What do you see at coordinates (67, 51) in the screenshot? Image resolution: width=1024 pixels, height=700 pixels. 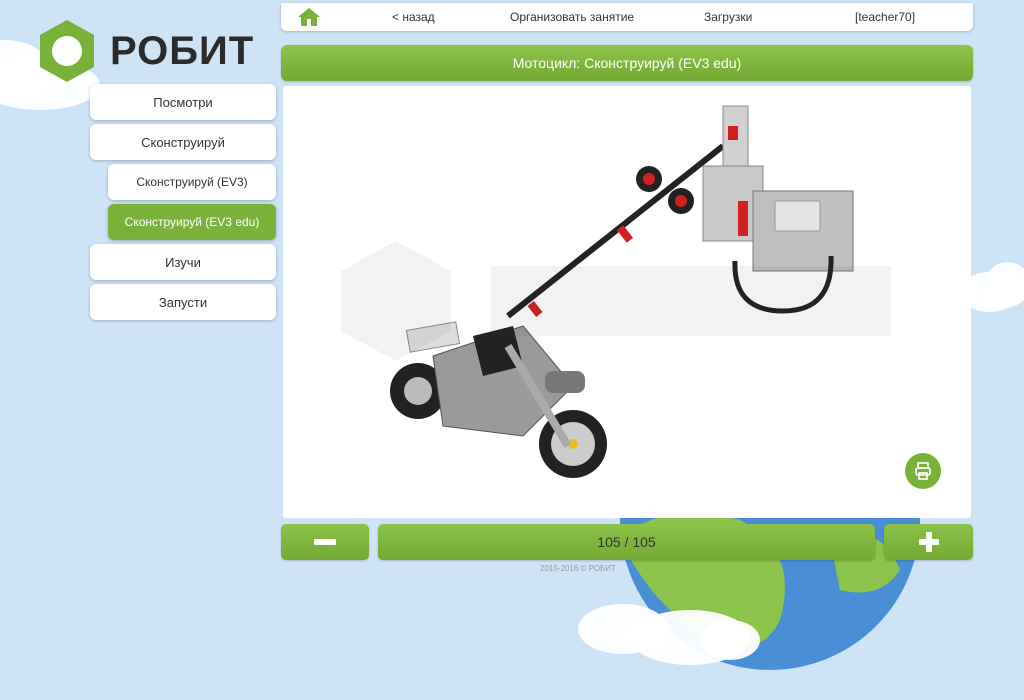 I see `logo-icon` at bounding box center [67, 51].